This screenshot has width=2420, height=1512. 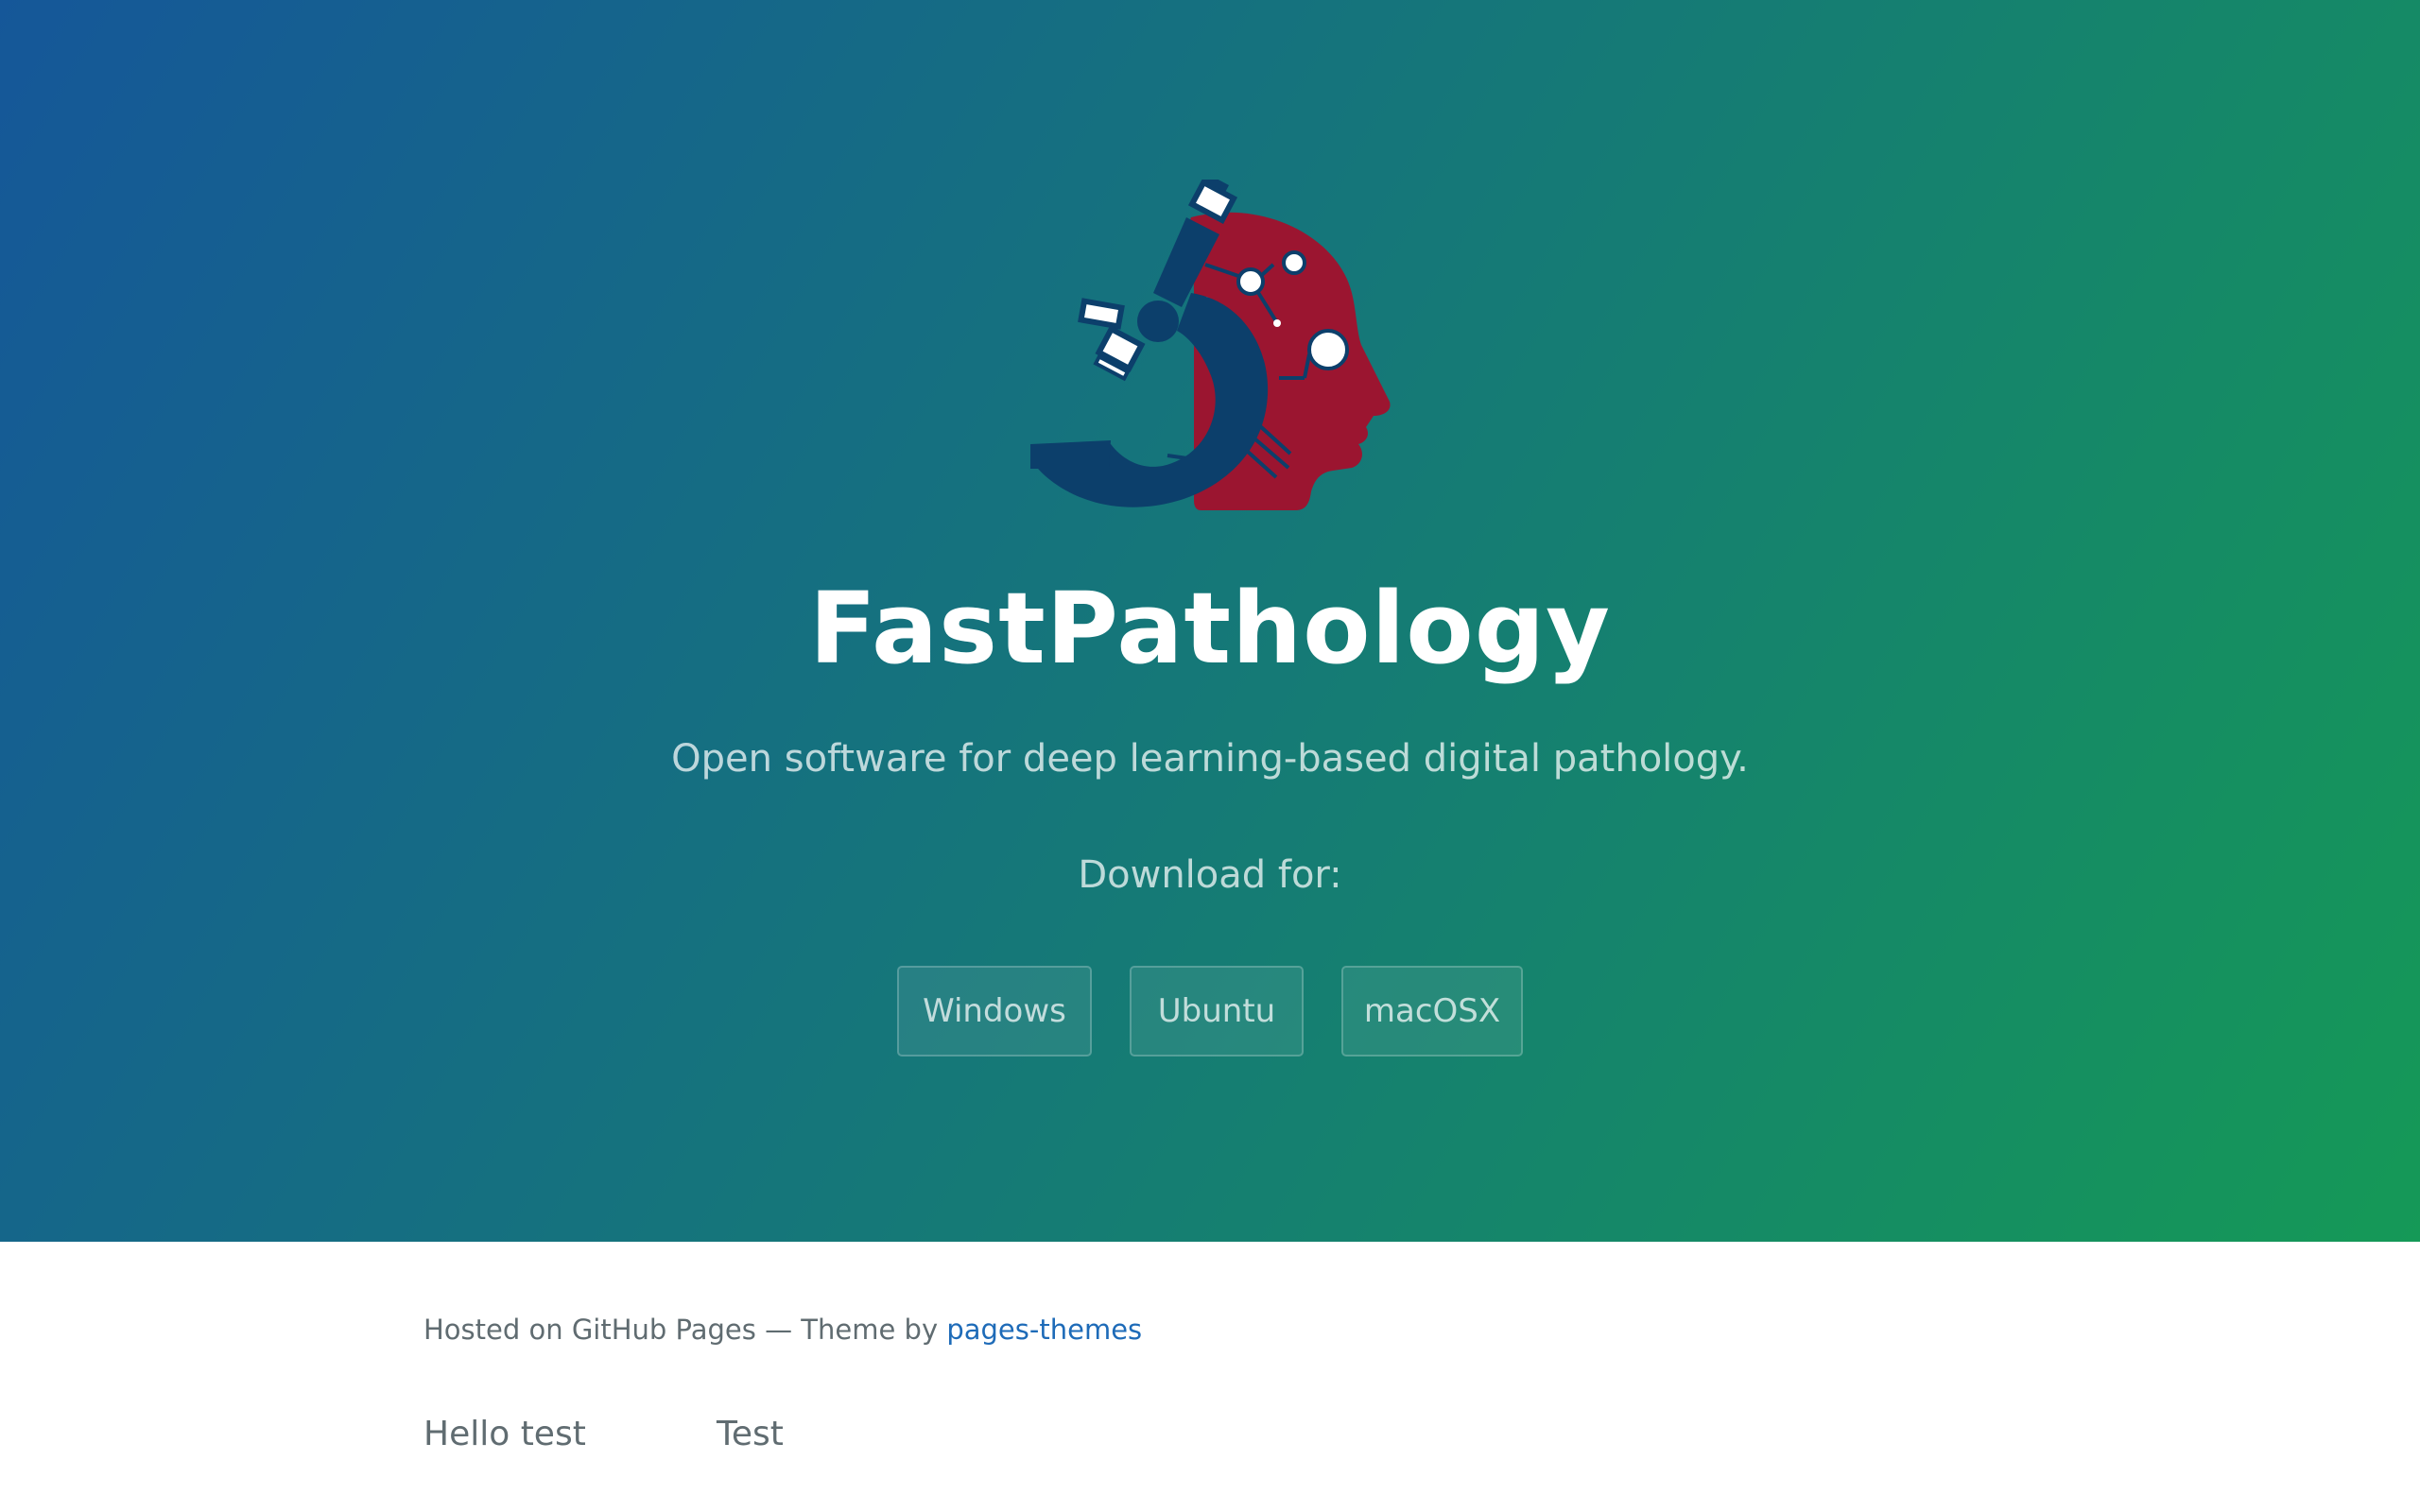 What do you see at coordinates (750, 1434) in the screenshot?
I see `table-cell: Test` at bounding box center [750, 1434].